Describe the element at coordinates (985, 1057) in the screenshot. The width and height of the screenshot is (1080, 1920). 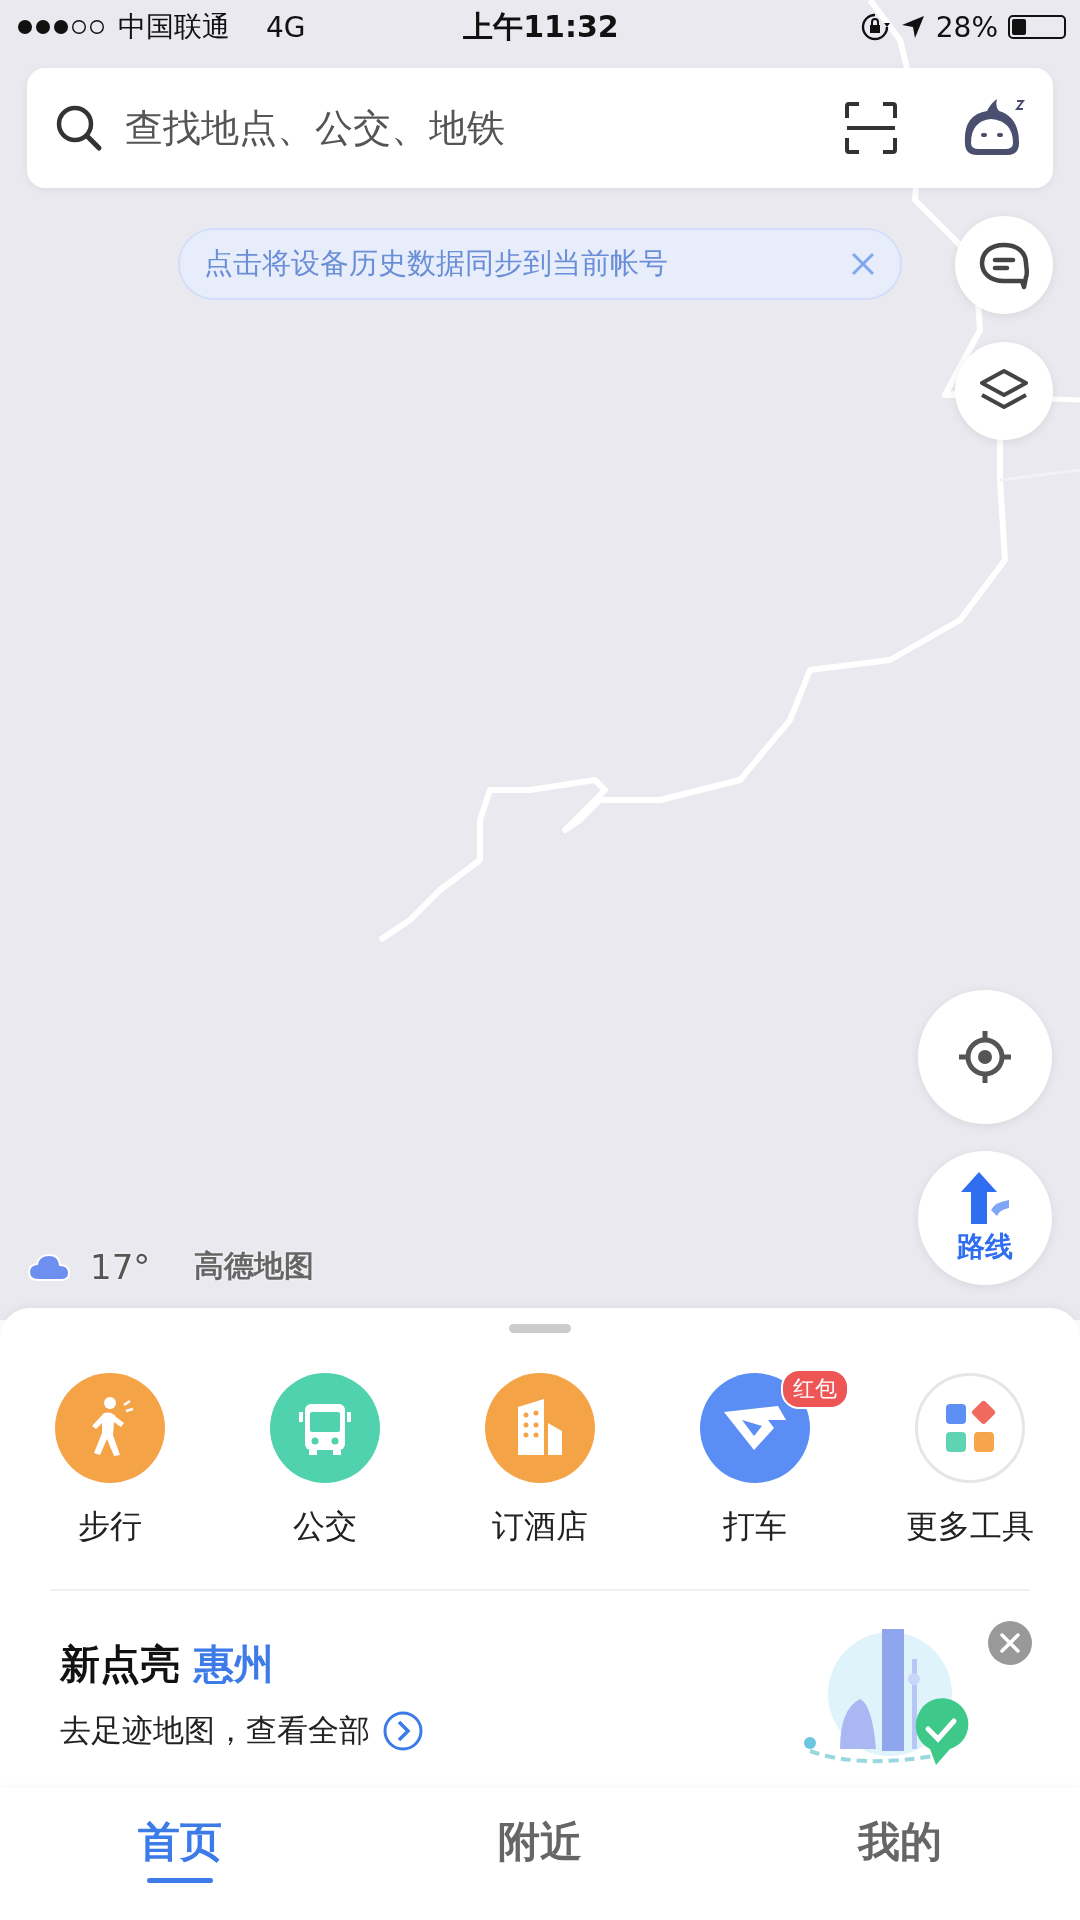
I see `locate-icon` at that location.